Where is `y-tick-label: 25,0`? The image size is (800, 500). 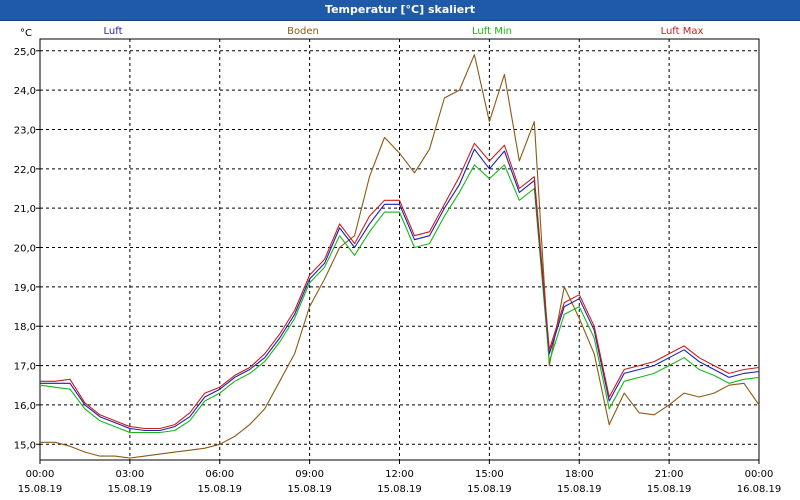
y-tick-label: 25,0 is located at coordinates (25, 52).